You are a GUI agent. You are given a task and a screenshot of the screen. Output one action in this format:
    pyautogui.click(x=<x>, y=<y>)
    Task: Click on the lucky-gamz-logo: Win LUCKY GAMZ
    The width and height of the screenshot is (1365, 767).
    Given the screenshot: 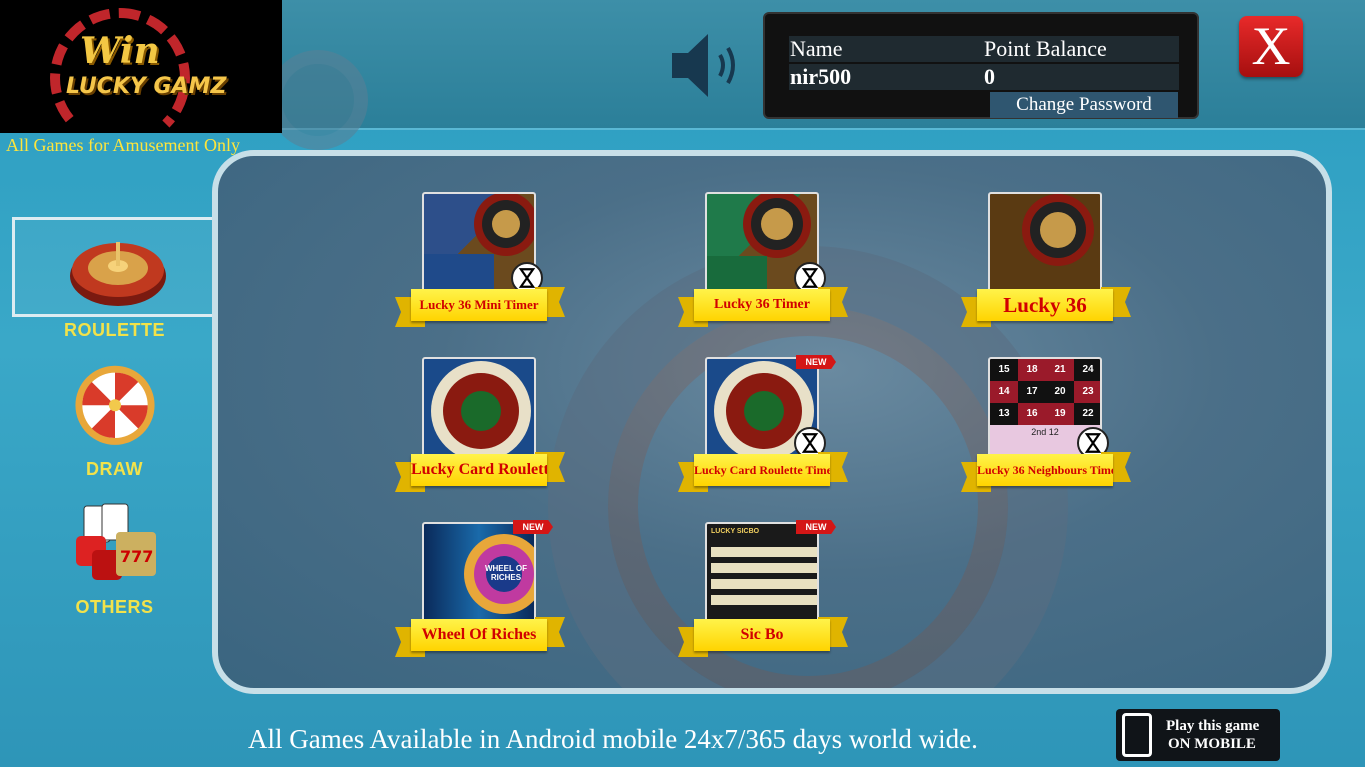 What is the action you would take?
    pyautogui.click(x=141, y=74)
    